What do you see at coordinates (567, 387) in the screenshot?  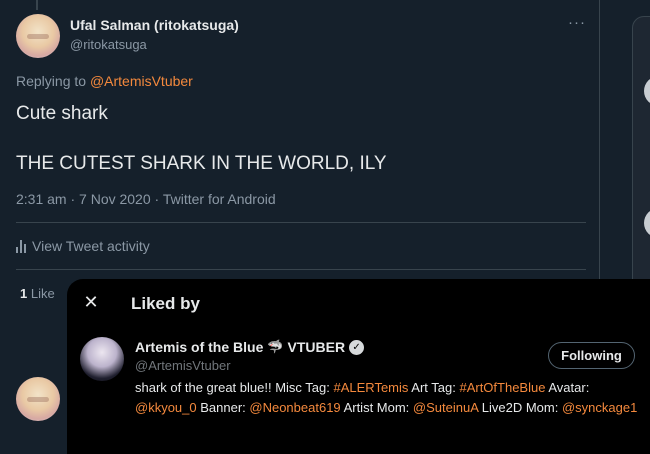 I see `bio-text: Avatar:` at bounding box center [567, 387].